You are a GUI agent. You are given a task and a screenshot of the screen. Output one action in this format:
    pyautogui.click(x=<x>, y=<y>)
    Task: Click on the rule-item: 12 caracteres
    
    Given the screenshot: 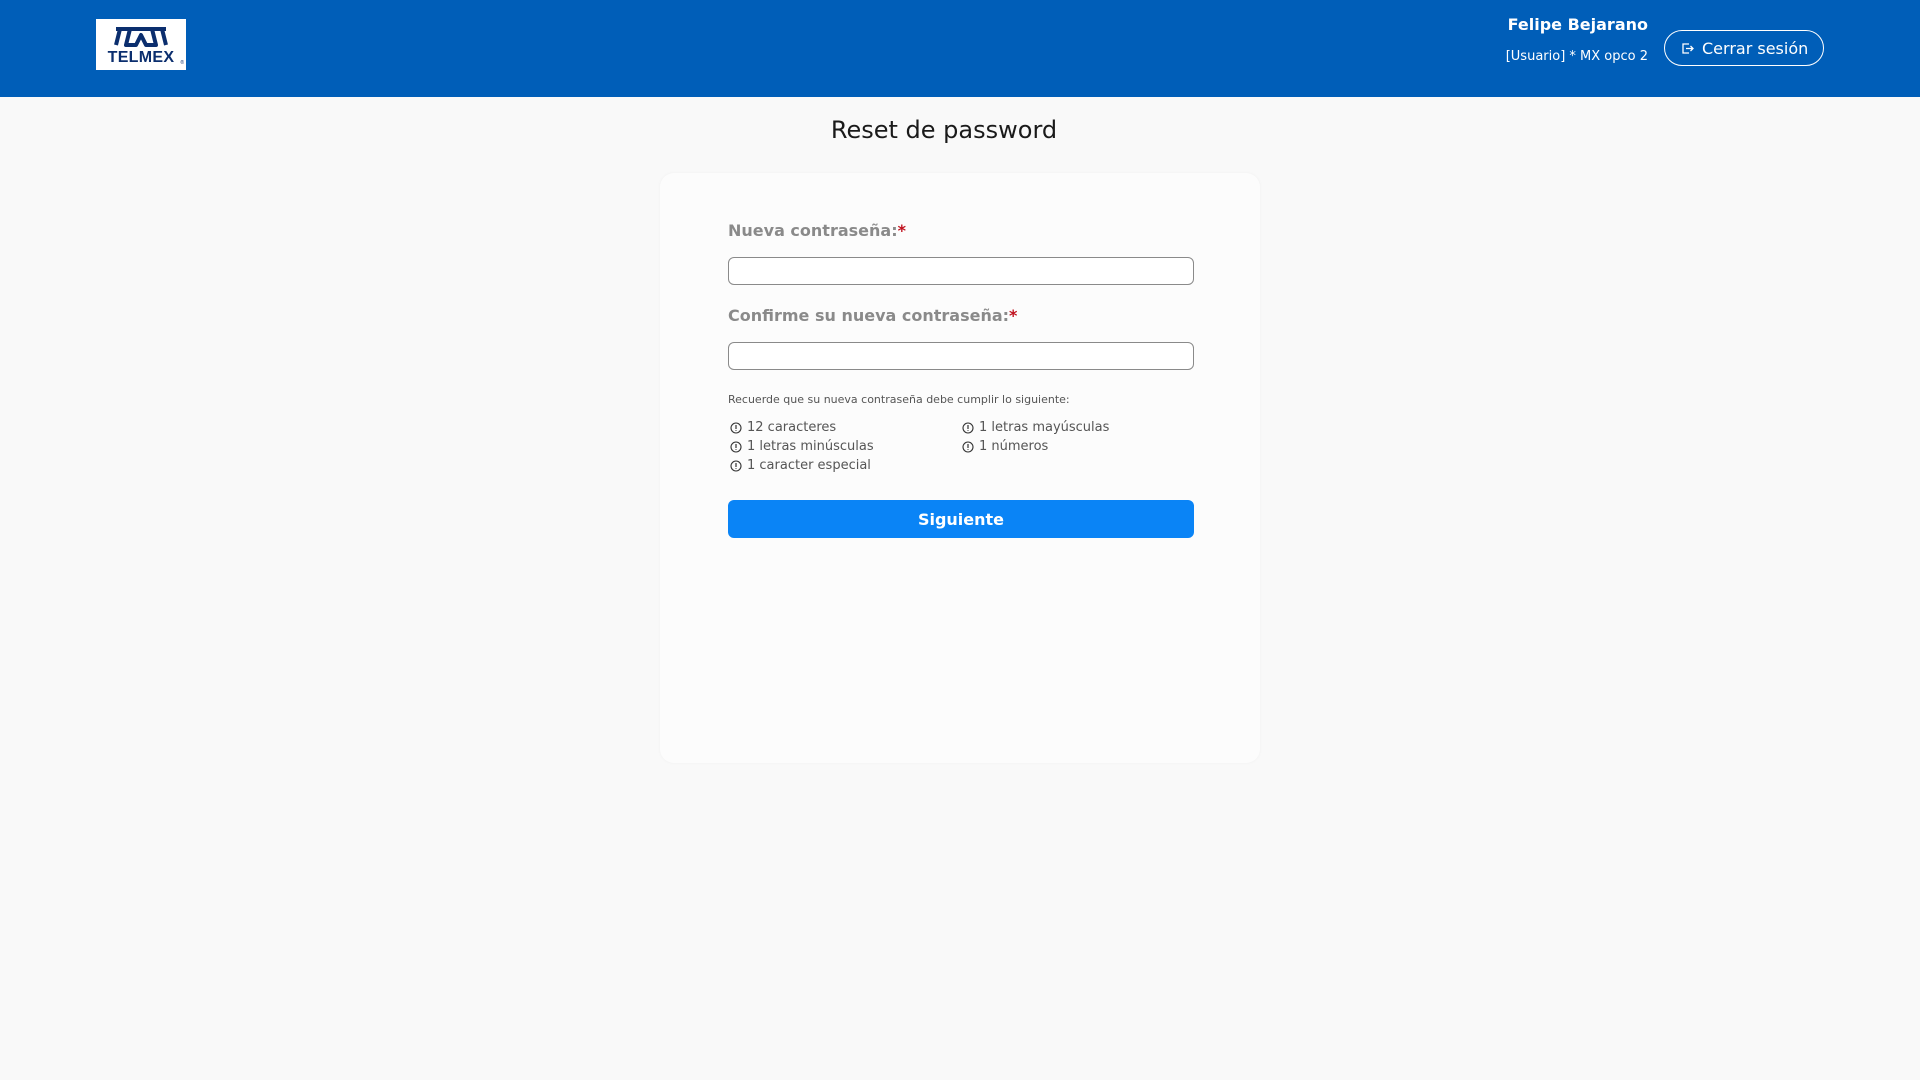 What is the action you would take?
    pyautogui.click(x=783, y=427)
    